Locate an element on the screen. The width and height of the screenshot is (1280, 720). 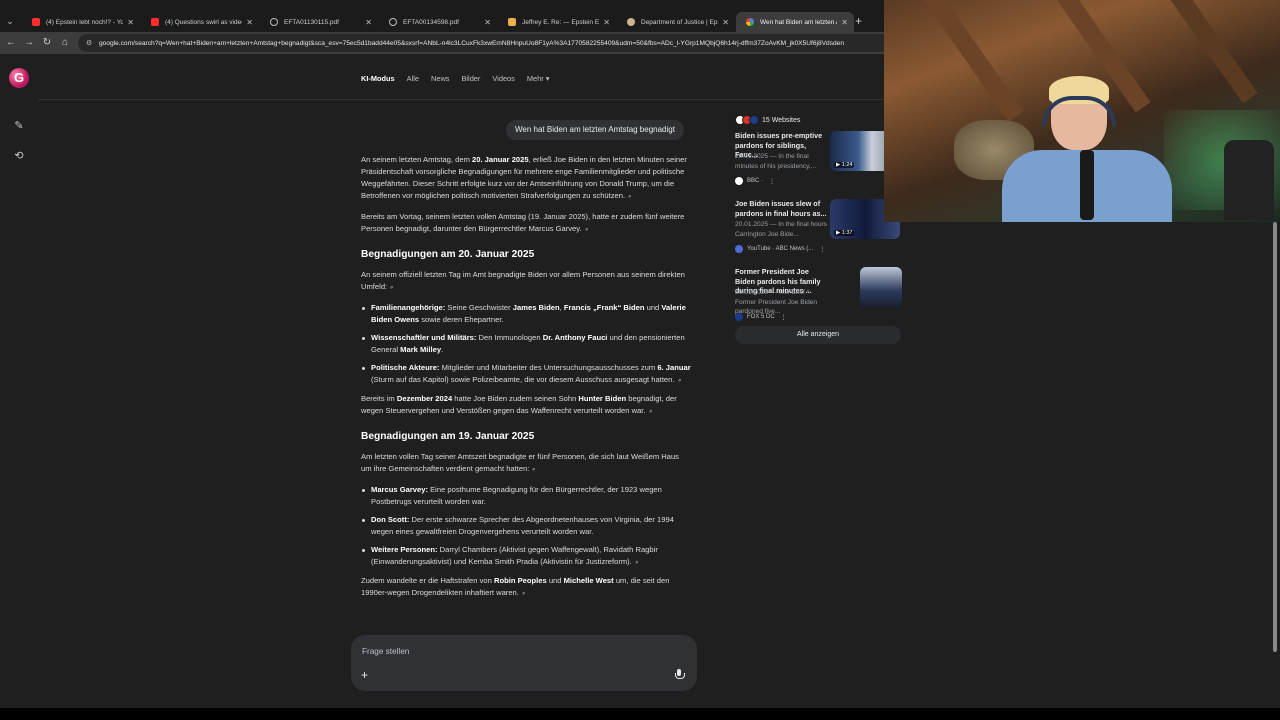
tab-5: Jeffrey E. Re: — Epstein Emails ✕ is located at coordinates (557, 22).